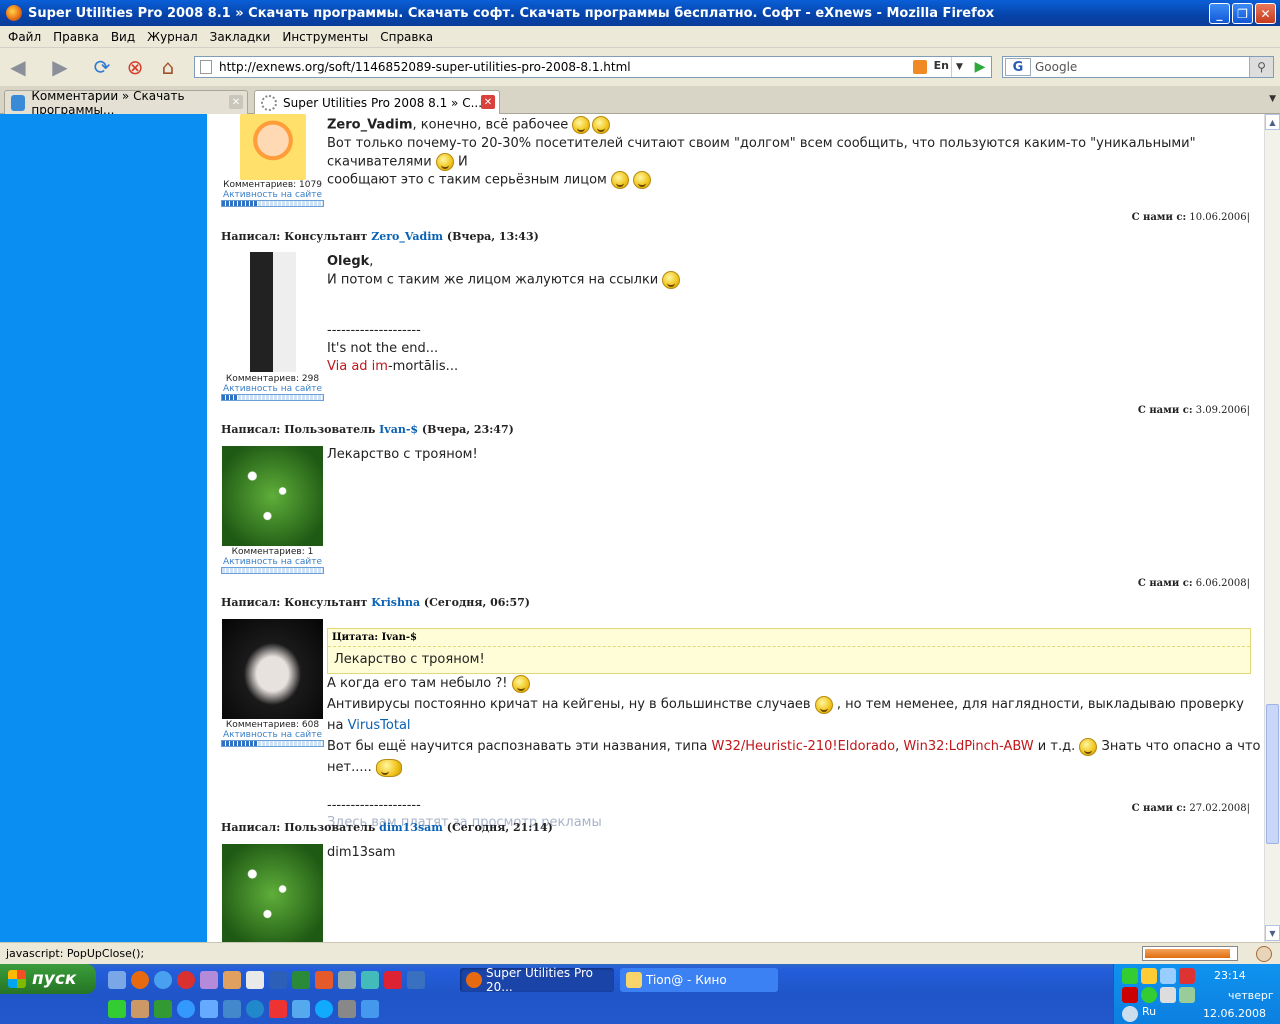 The height and width of the screenshot is (1024, 1280). Describe the element at coordinates (406, 37) in the screenshot. I see `menu-help: Справка` at that location.